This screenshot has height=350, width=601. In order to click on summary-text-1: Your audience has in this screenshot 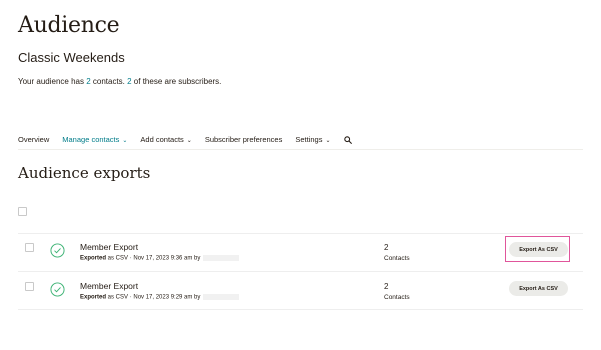, I will do `click(52, 81)`.